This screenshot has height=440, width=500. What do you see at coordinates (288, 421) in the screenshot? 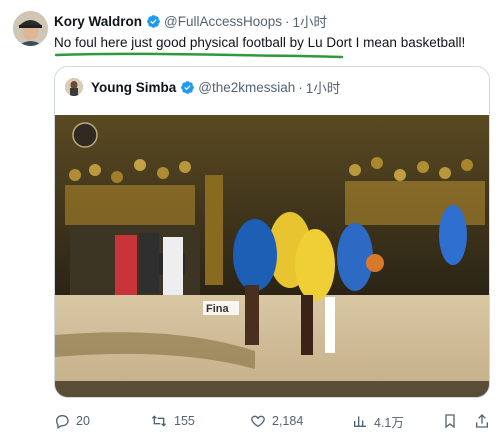
I see `like-count: 2,184` at bounding box center [288, 421].